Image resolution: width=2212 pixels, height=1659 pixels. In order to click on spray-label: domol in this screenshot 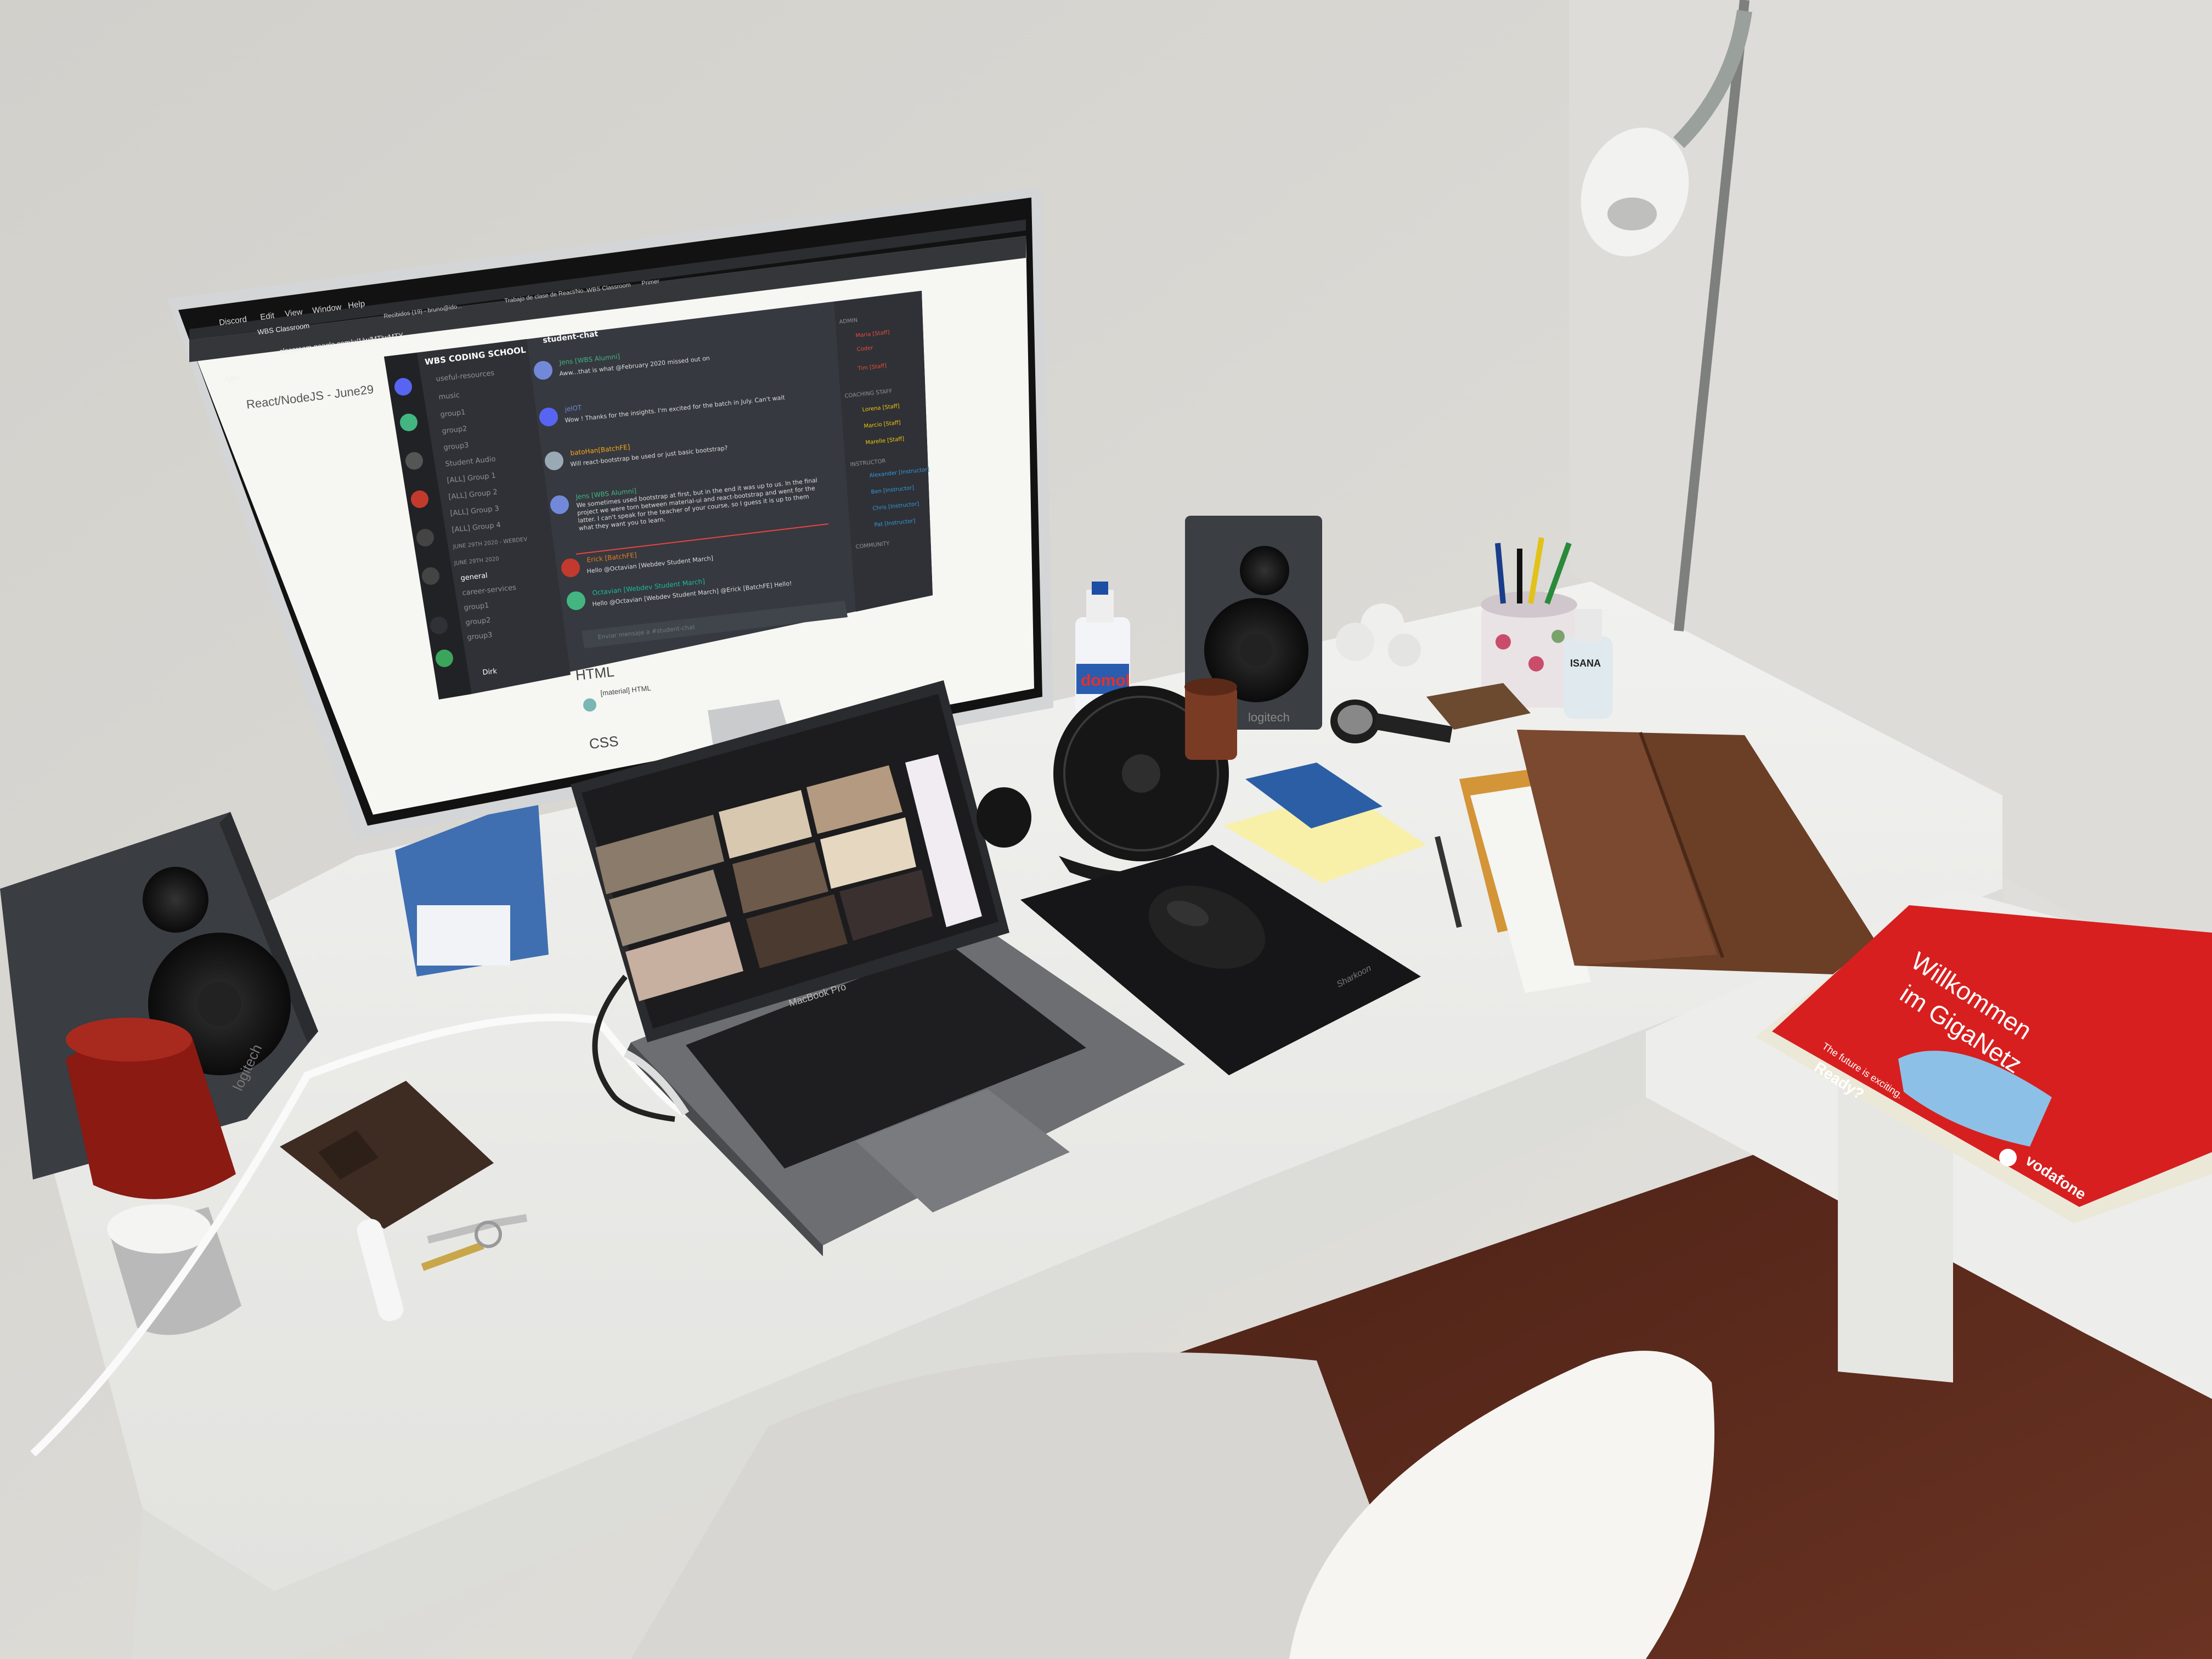, I will do `click(1105, 681)`.